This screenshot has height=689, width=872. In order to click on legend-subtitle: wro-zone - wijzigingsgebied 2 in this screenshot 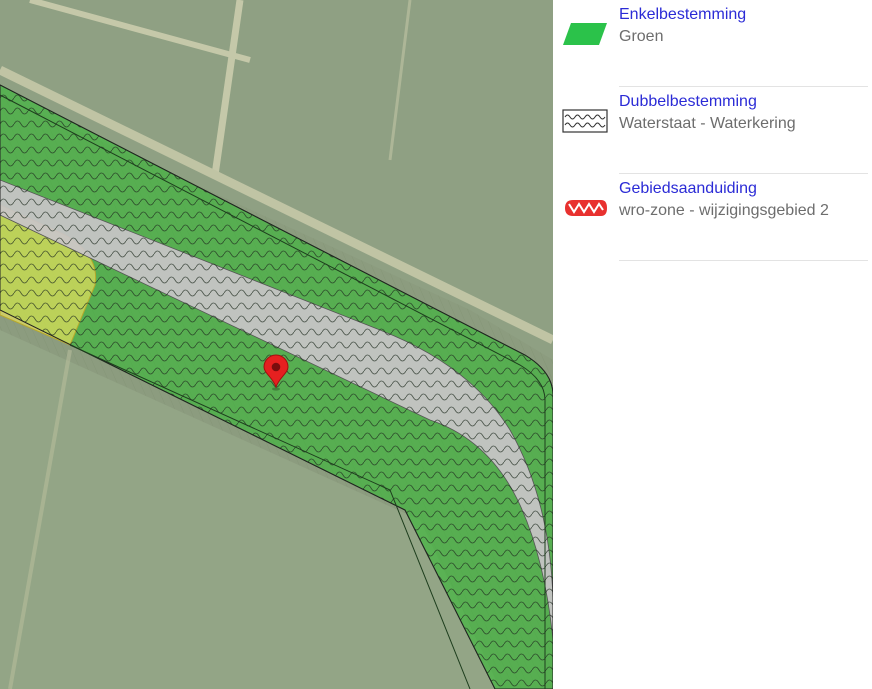, I will do `click(724, 210)`.